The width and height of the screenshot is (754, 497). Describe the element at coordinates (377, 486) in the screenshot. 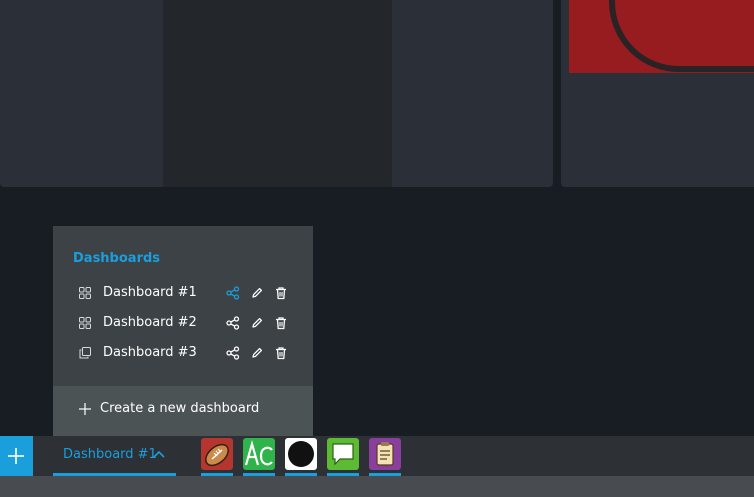

I see `bottom-status-strip` at that location.